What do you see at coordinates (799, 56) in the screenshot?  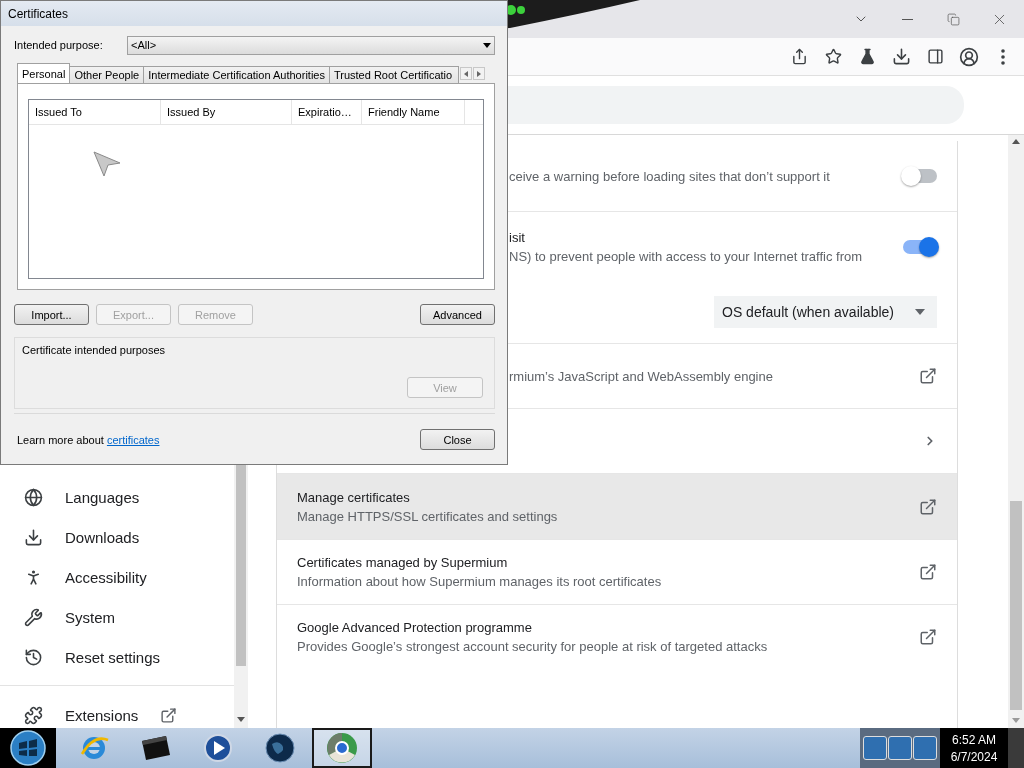 I see `share-icon` at bounding box center [799, 56].